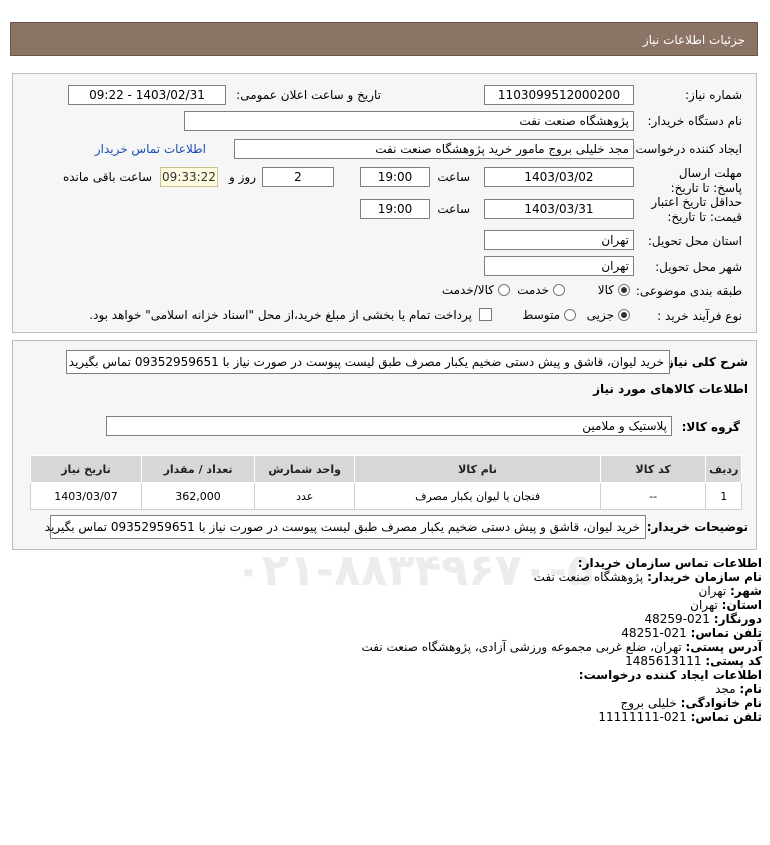 The height and width of the screenshot is (845, 770). What do you see at coordinates (688, 291) in the screenshot?
I see `category-label: طبقه بندی موضوعی:` at bounding box center [688, 291].